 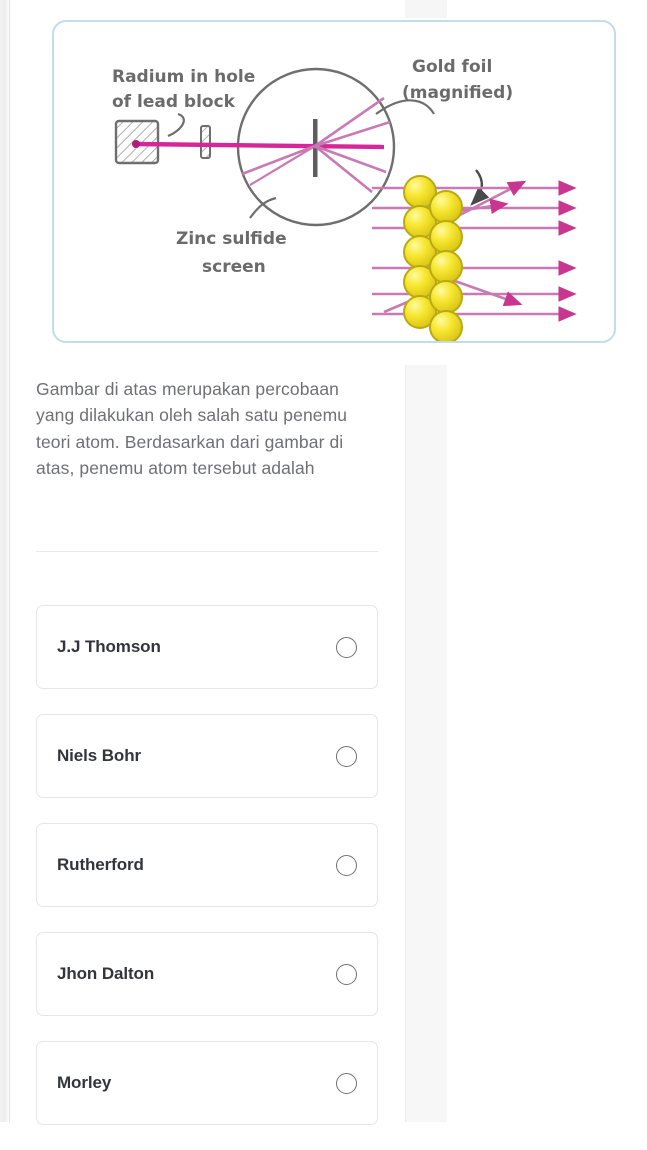 I want to click on option-card-1: Niels Bohr, so click(x=207, y=756).